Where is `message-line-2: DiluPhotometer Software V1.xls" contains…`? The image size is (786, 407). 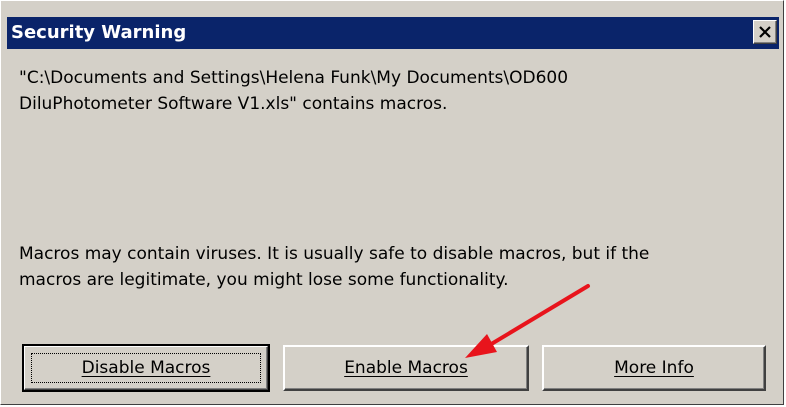
message-line-2: DiluPhotometer Software V1.xls" contains… is located at coordinates (233, 104).